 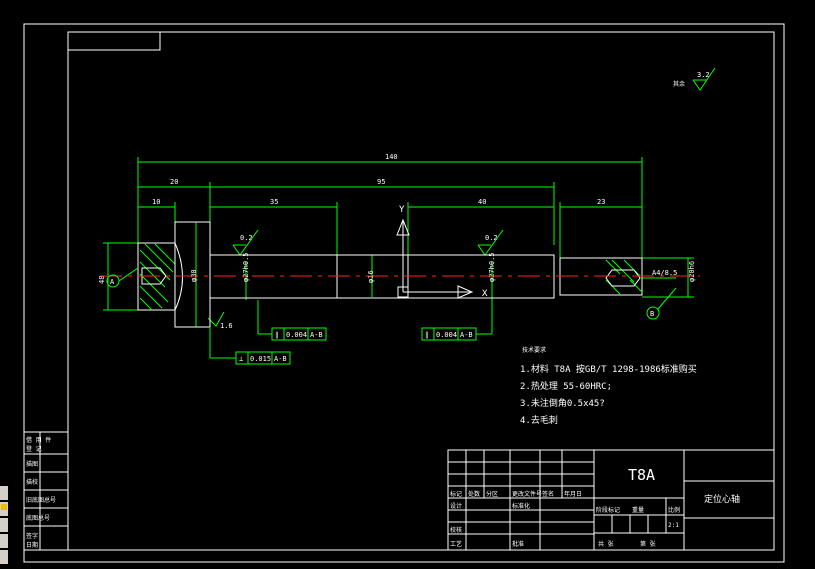 I want to click on roughness-marks: 0.2 0.2 1.6, so click(x=355, y=279).